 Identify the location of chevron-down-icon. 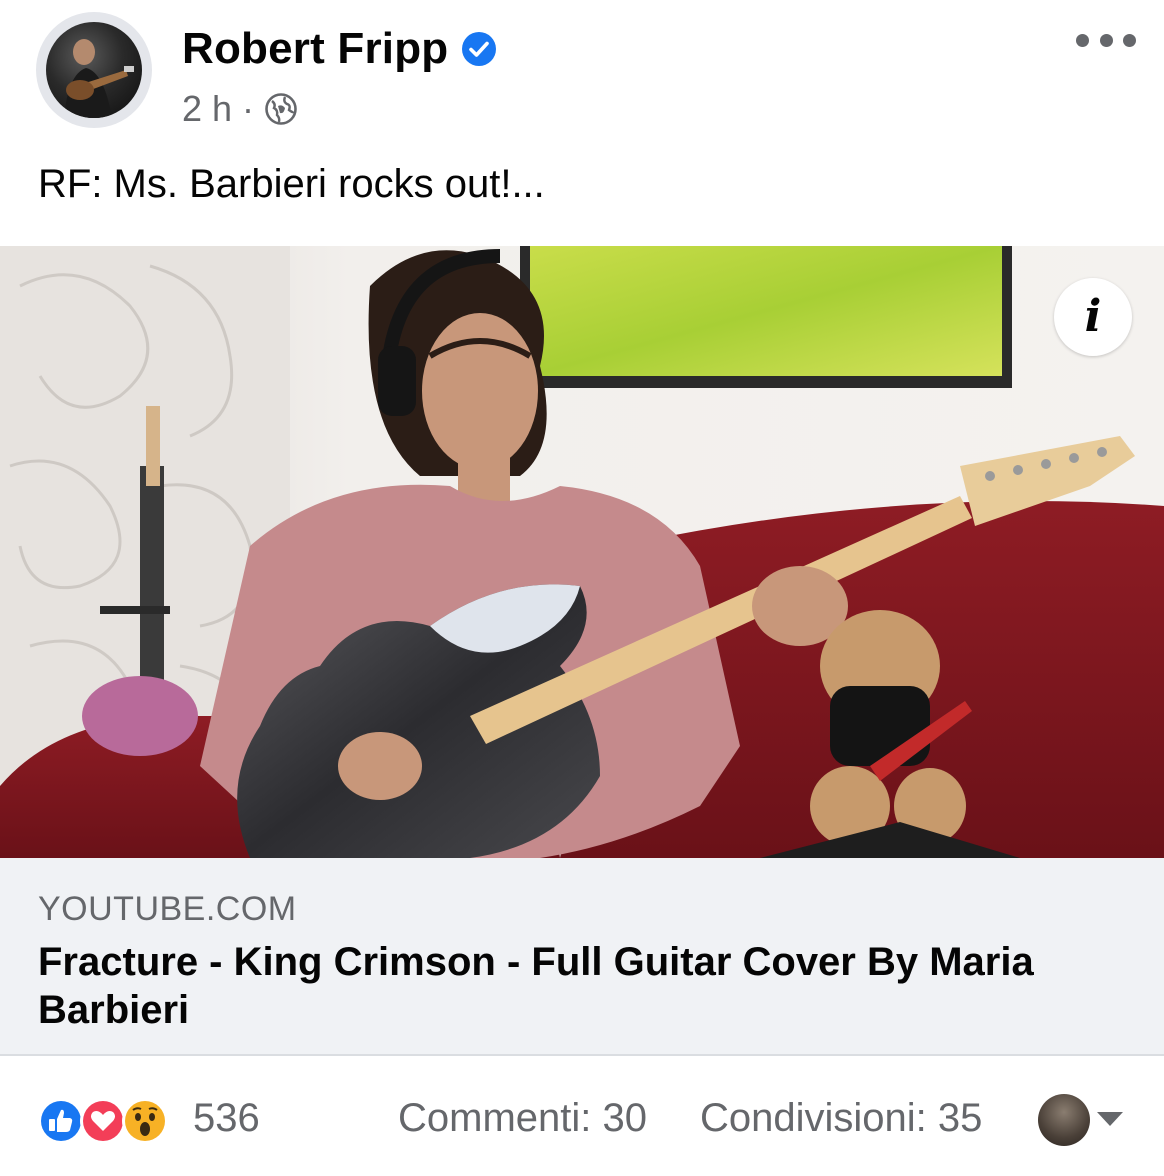
(1110, 1119).